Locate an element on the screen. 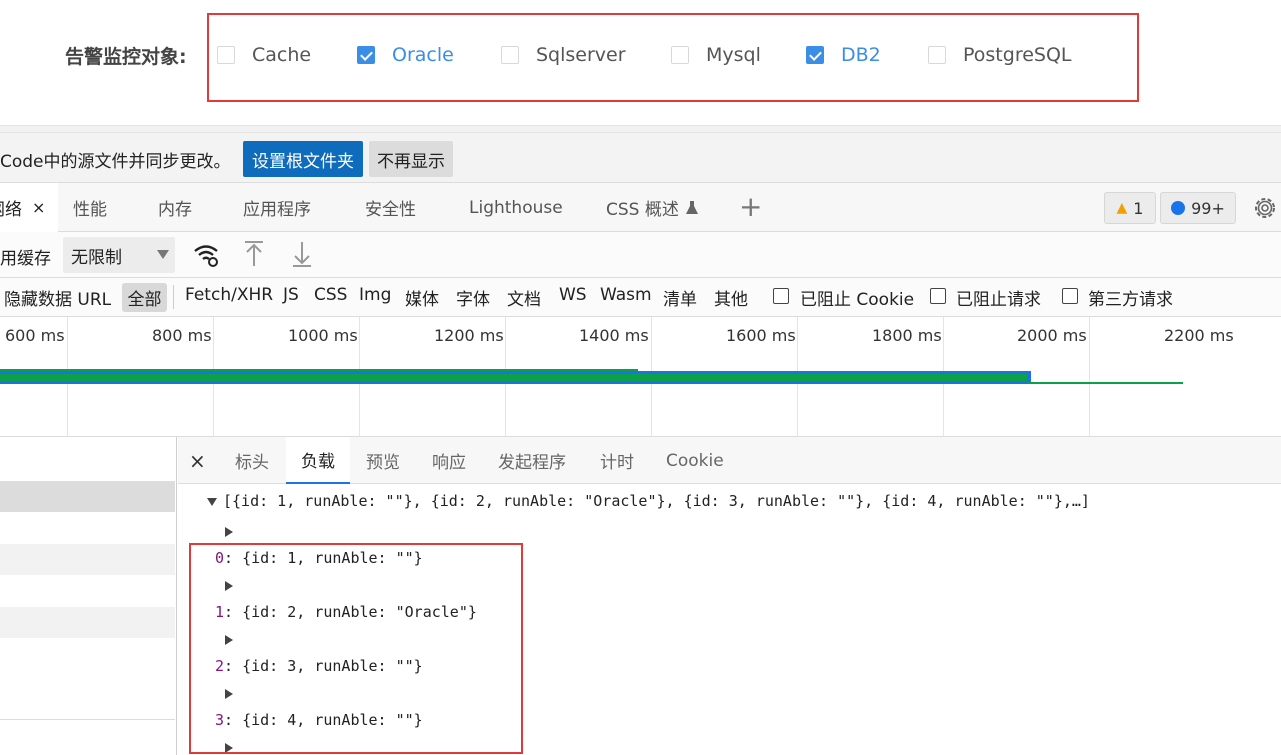  blocked-cookies-label: 已阻止 Cookie is located at coordinates (857, 297).